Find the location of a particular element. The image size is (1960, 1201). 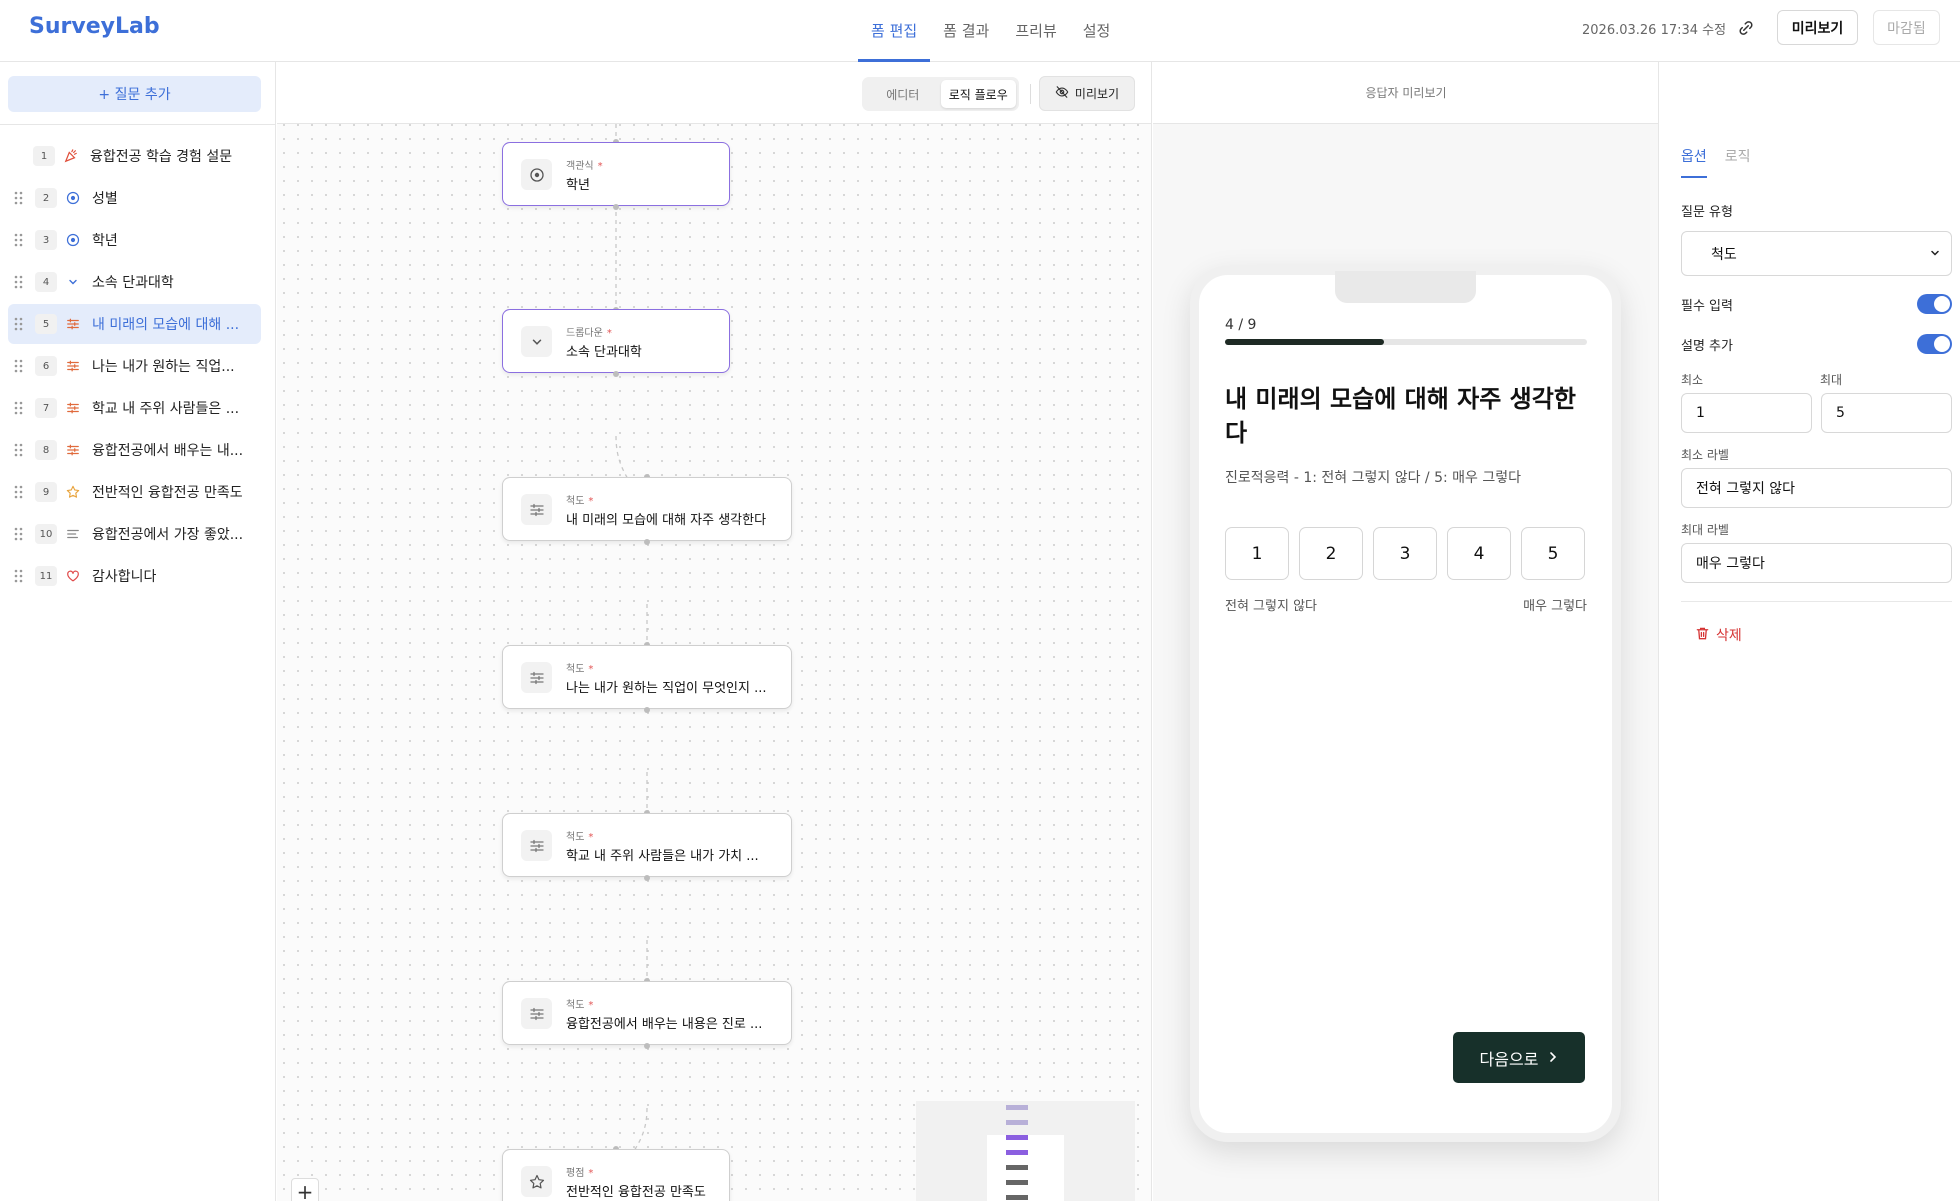

next-button: 다음으로 is located at coordinates (1519, 1057).